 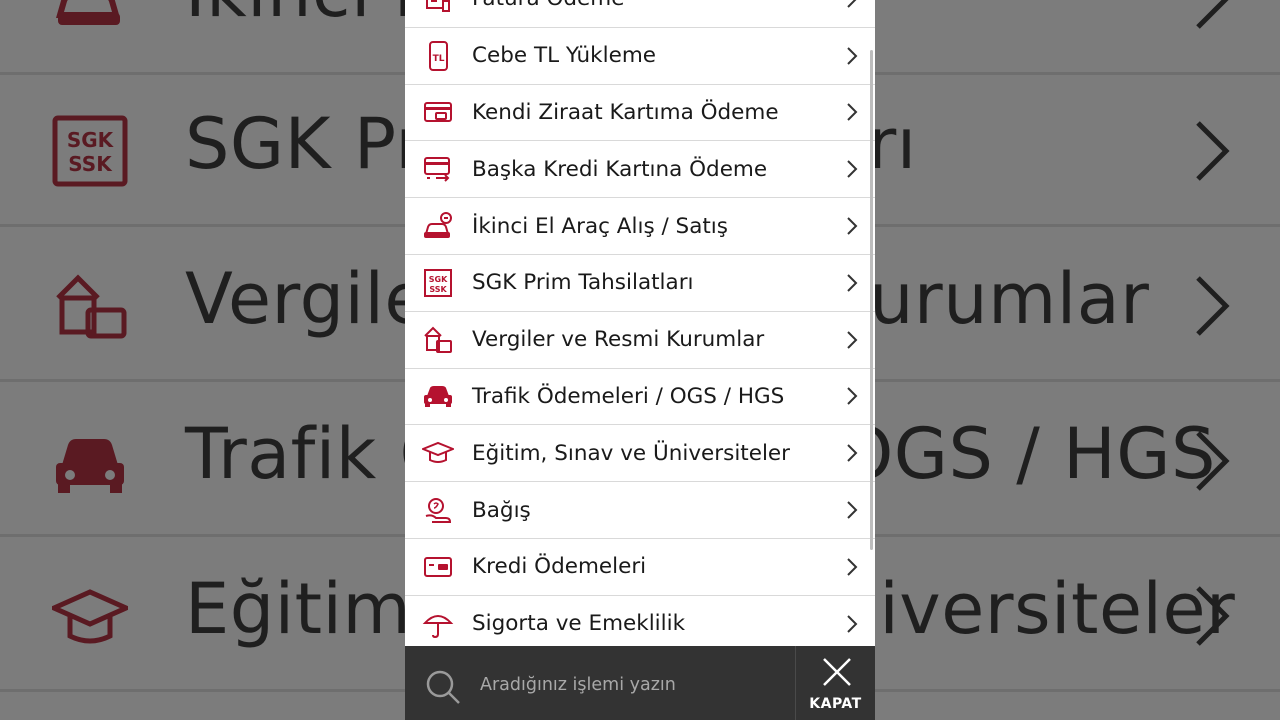 I want to click on svg-text: SSK, so click(x=90, y=164).